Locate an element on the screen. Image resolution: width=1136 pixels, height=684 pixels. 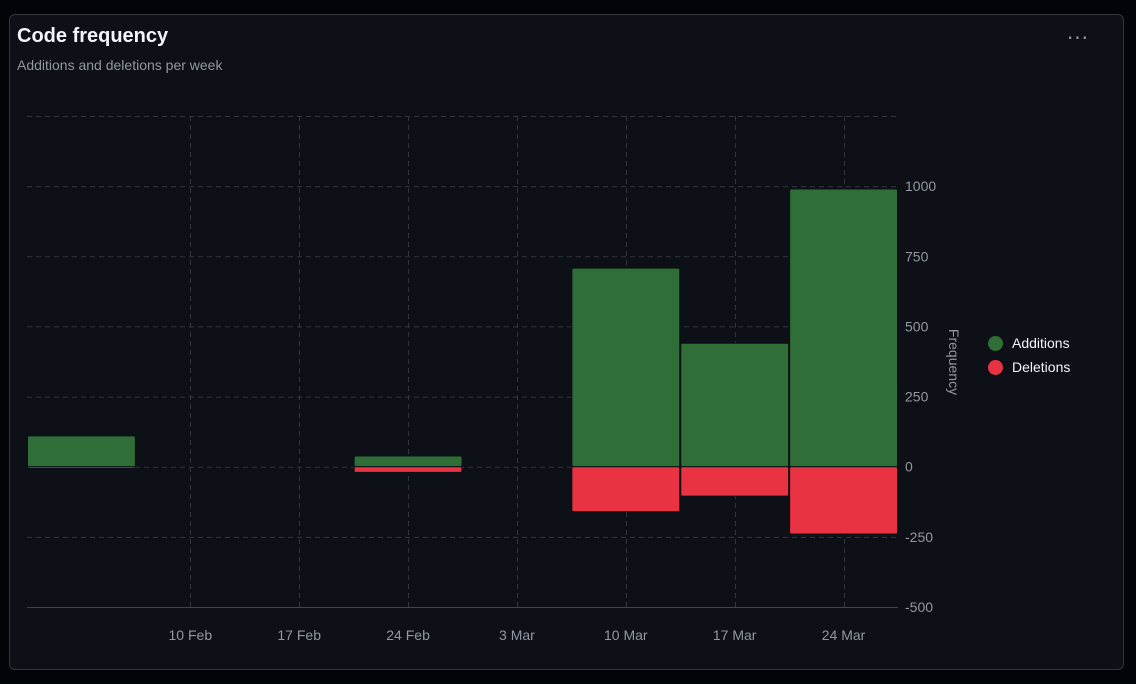
y-axis-title: Frequency is located at coordinates (954, 362).